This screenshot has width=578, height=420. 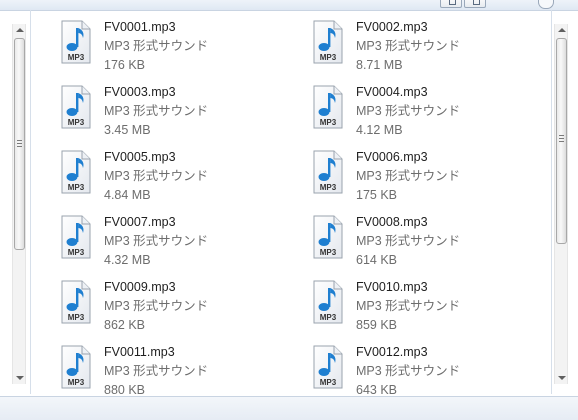 I want to click on file-name: FV0009.mp3, so click(x=140, y=287).